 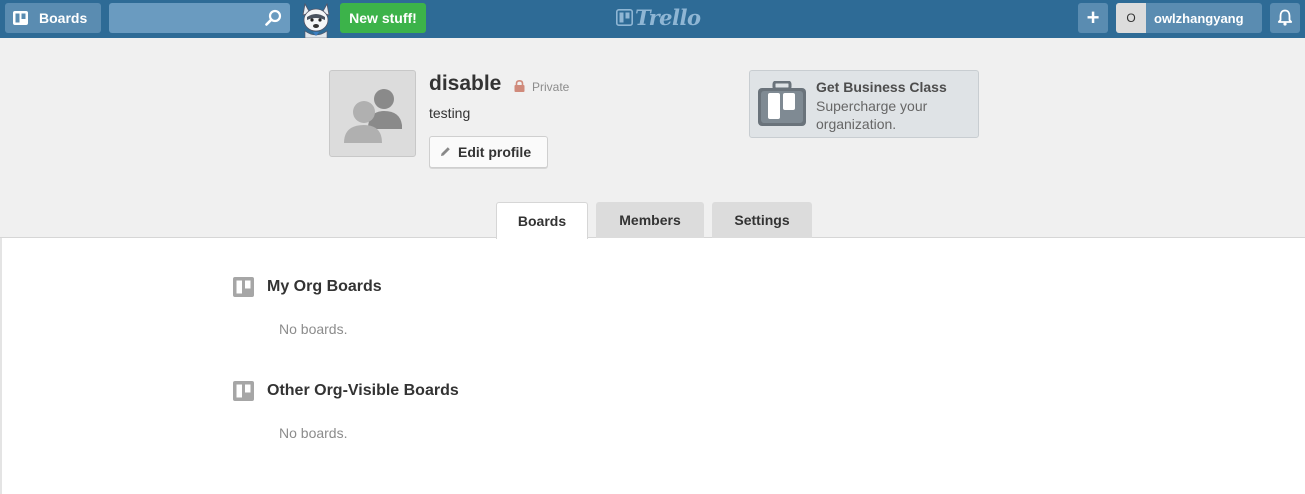 What do you see at coordinates (1131, 18) in the screenshot?
I see `avatar: O` at bounding box center [1131, 18].